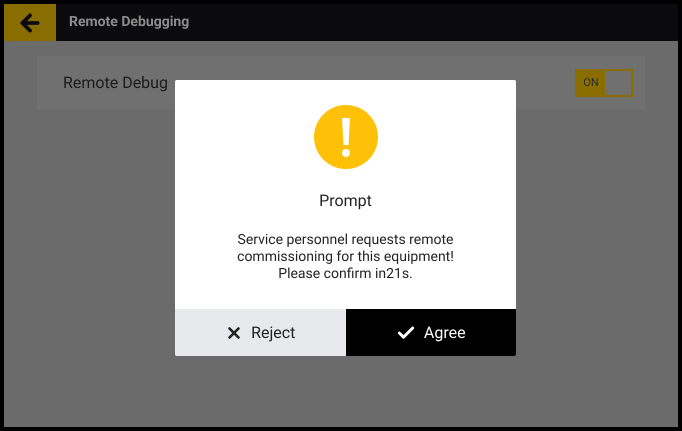  What do you see at coordinates (260, 332) in the screenshot?
I see `reject-button: Reject` at bounding box center [260, 332].